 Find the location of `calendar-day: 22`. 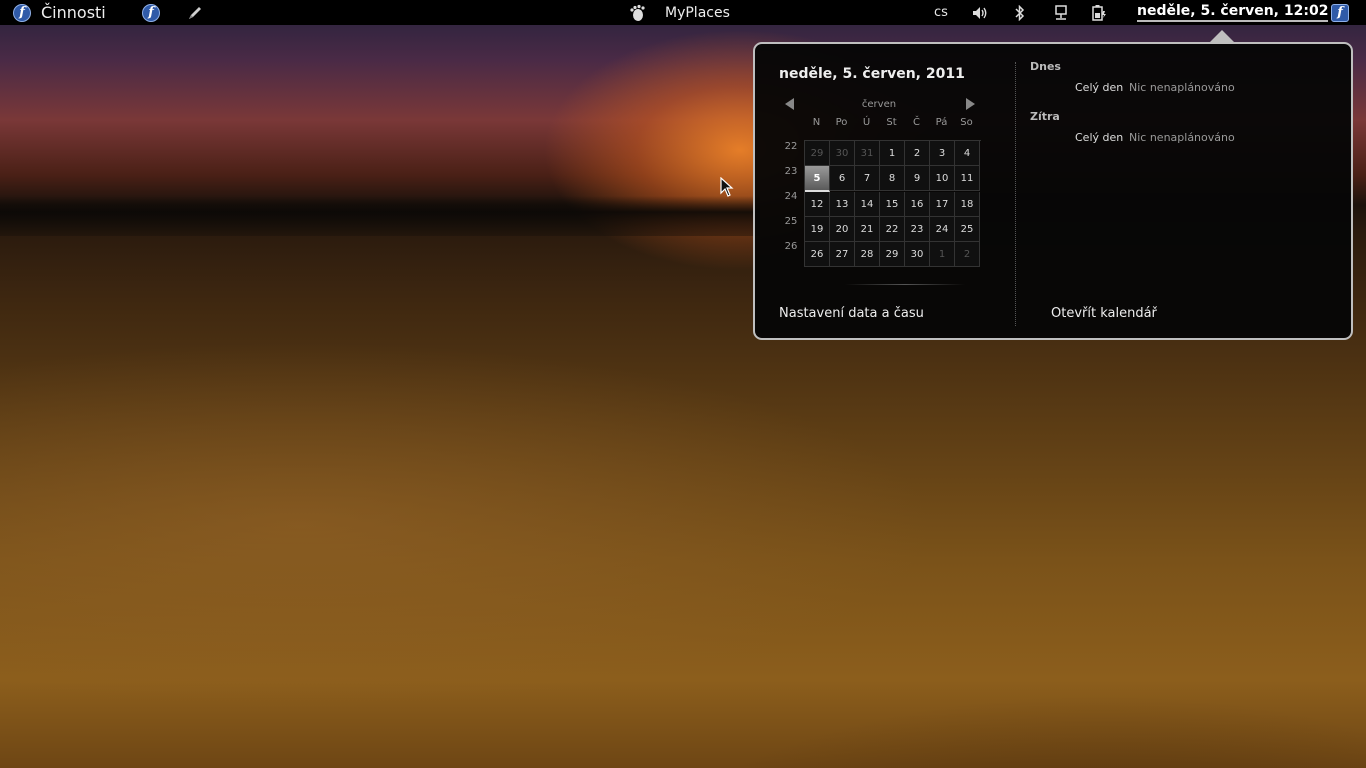

calendar-day: 22 is located at coordinates (892, 229).